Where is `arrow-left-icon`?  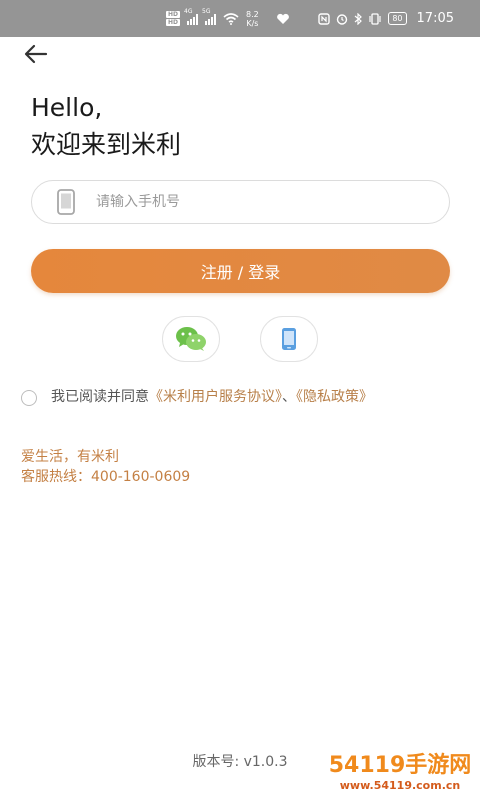 arrow-left-icon is located at coordinates (36, 54).